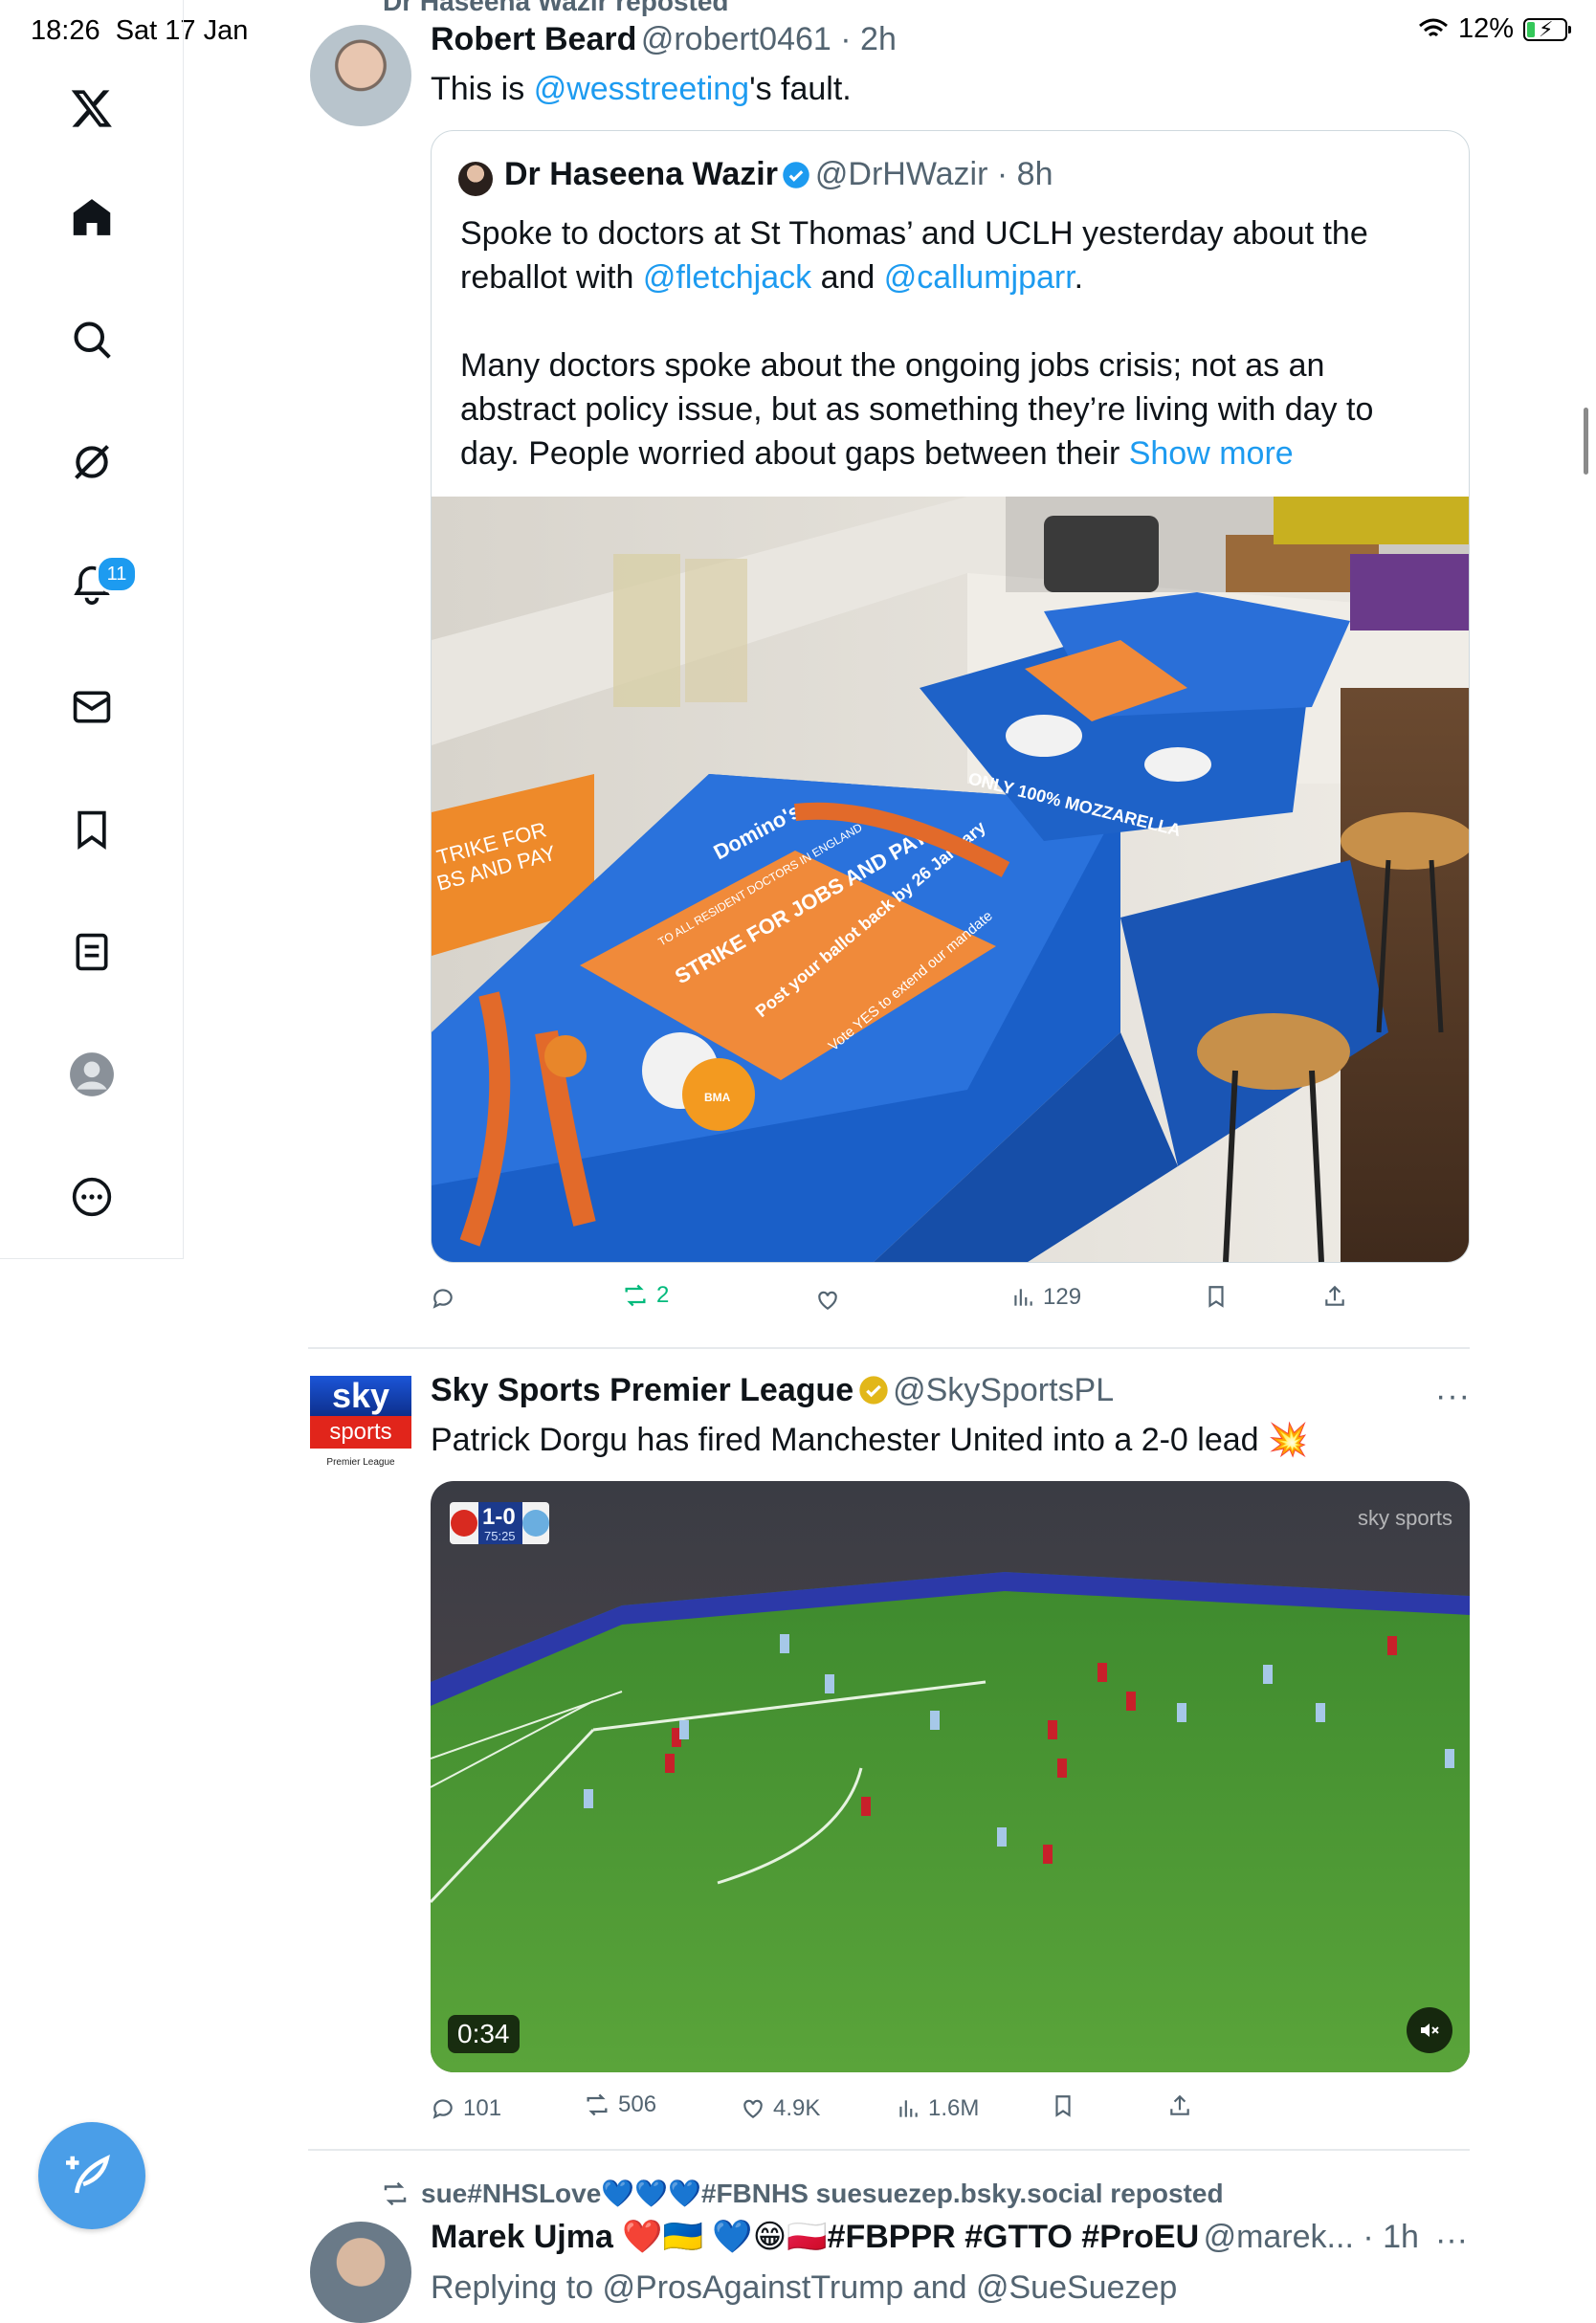 The image size is (1596, 2323). Describe the element at coordinates (499, 1517) in the screenshot. I see `video-score: 1-0` at that location.